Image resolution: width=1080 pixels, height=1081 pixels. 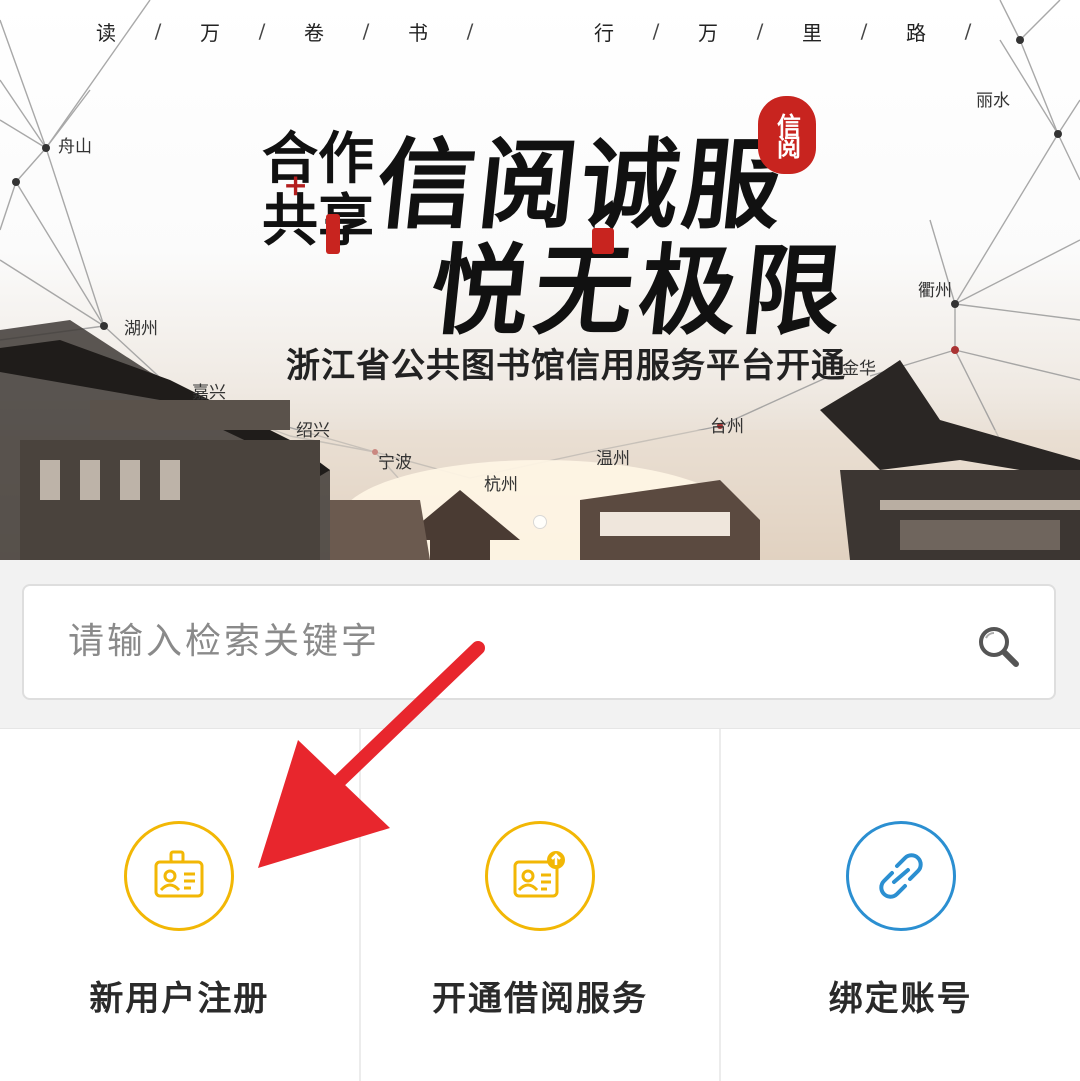 I want to click on bind-account-button: 绑定账号, so click(x=900, y=905).